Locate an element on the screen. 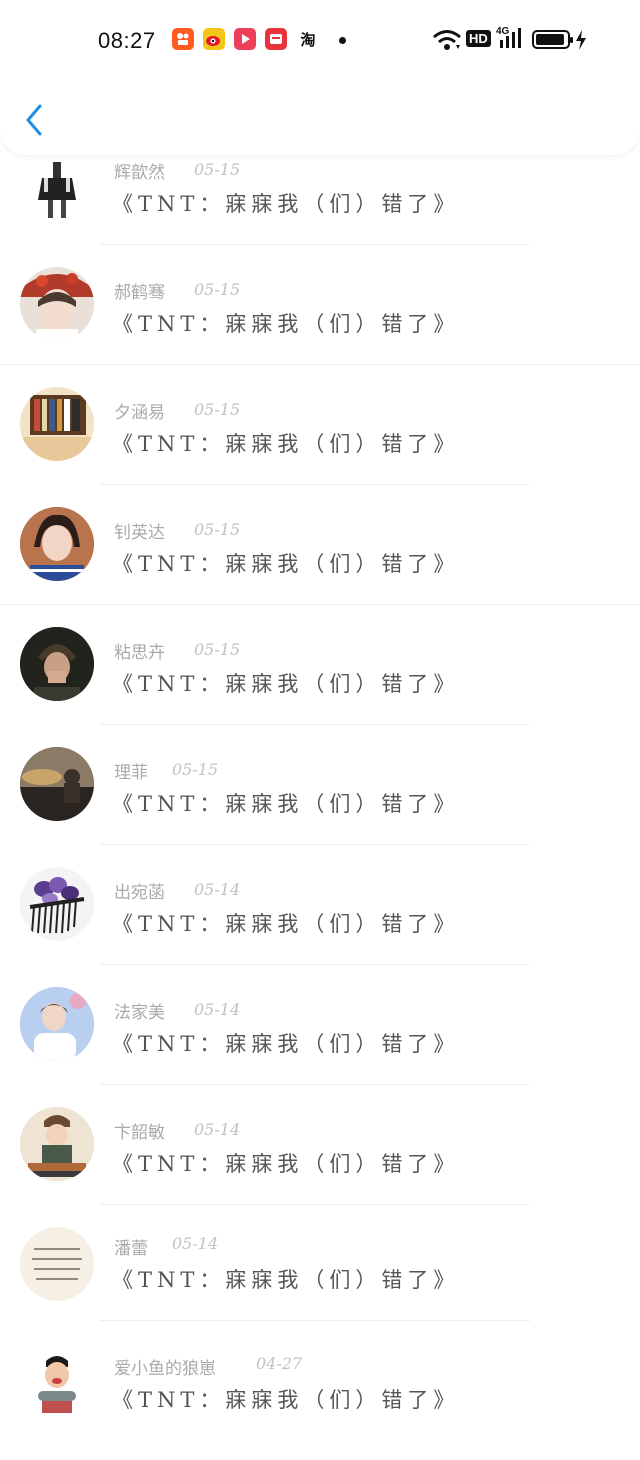 This screenshot has width=640, height=1460. back-button is located at coordinates (35, 120).